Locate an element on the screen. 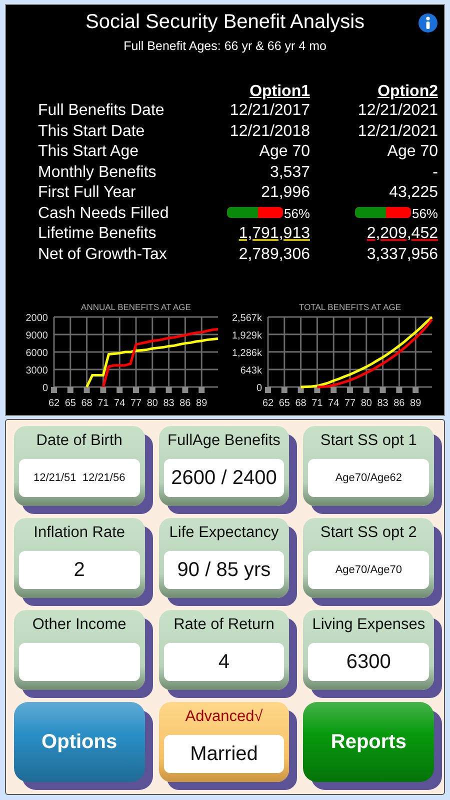 The height and width of the screenshot is (800, 450). action-button: Options is located at coordinates (79, 742).